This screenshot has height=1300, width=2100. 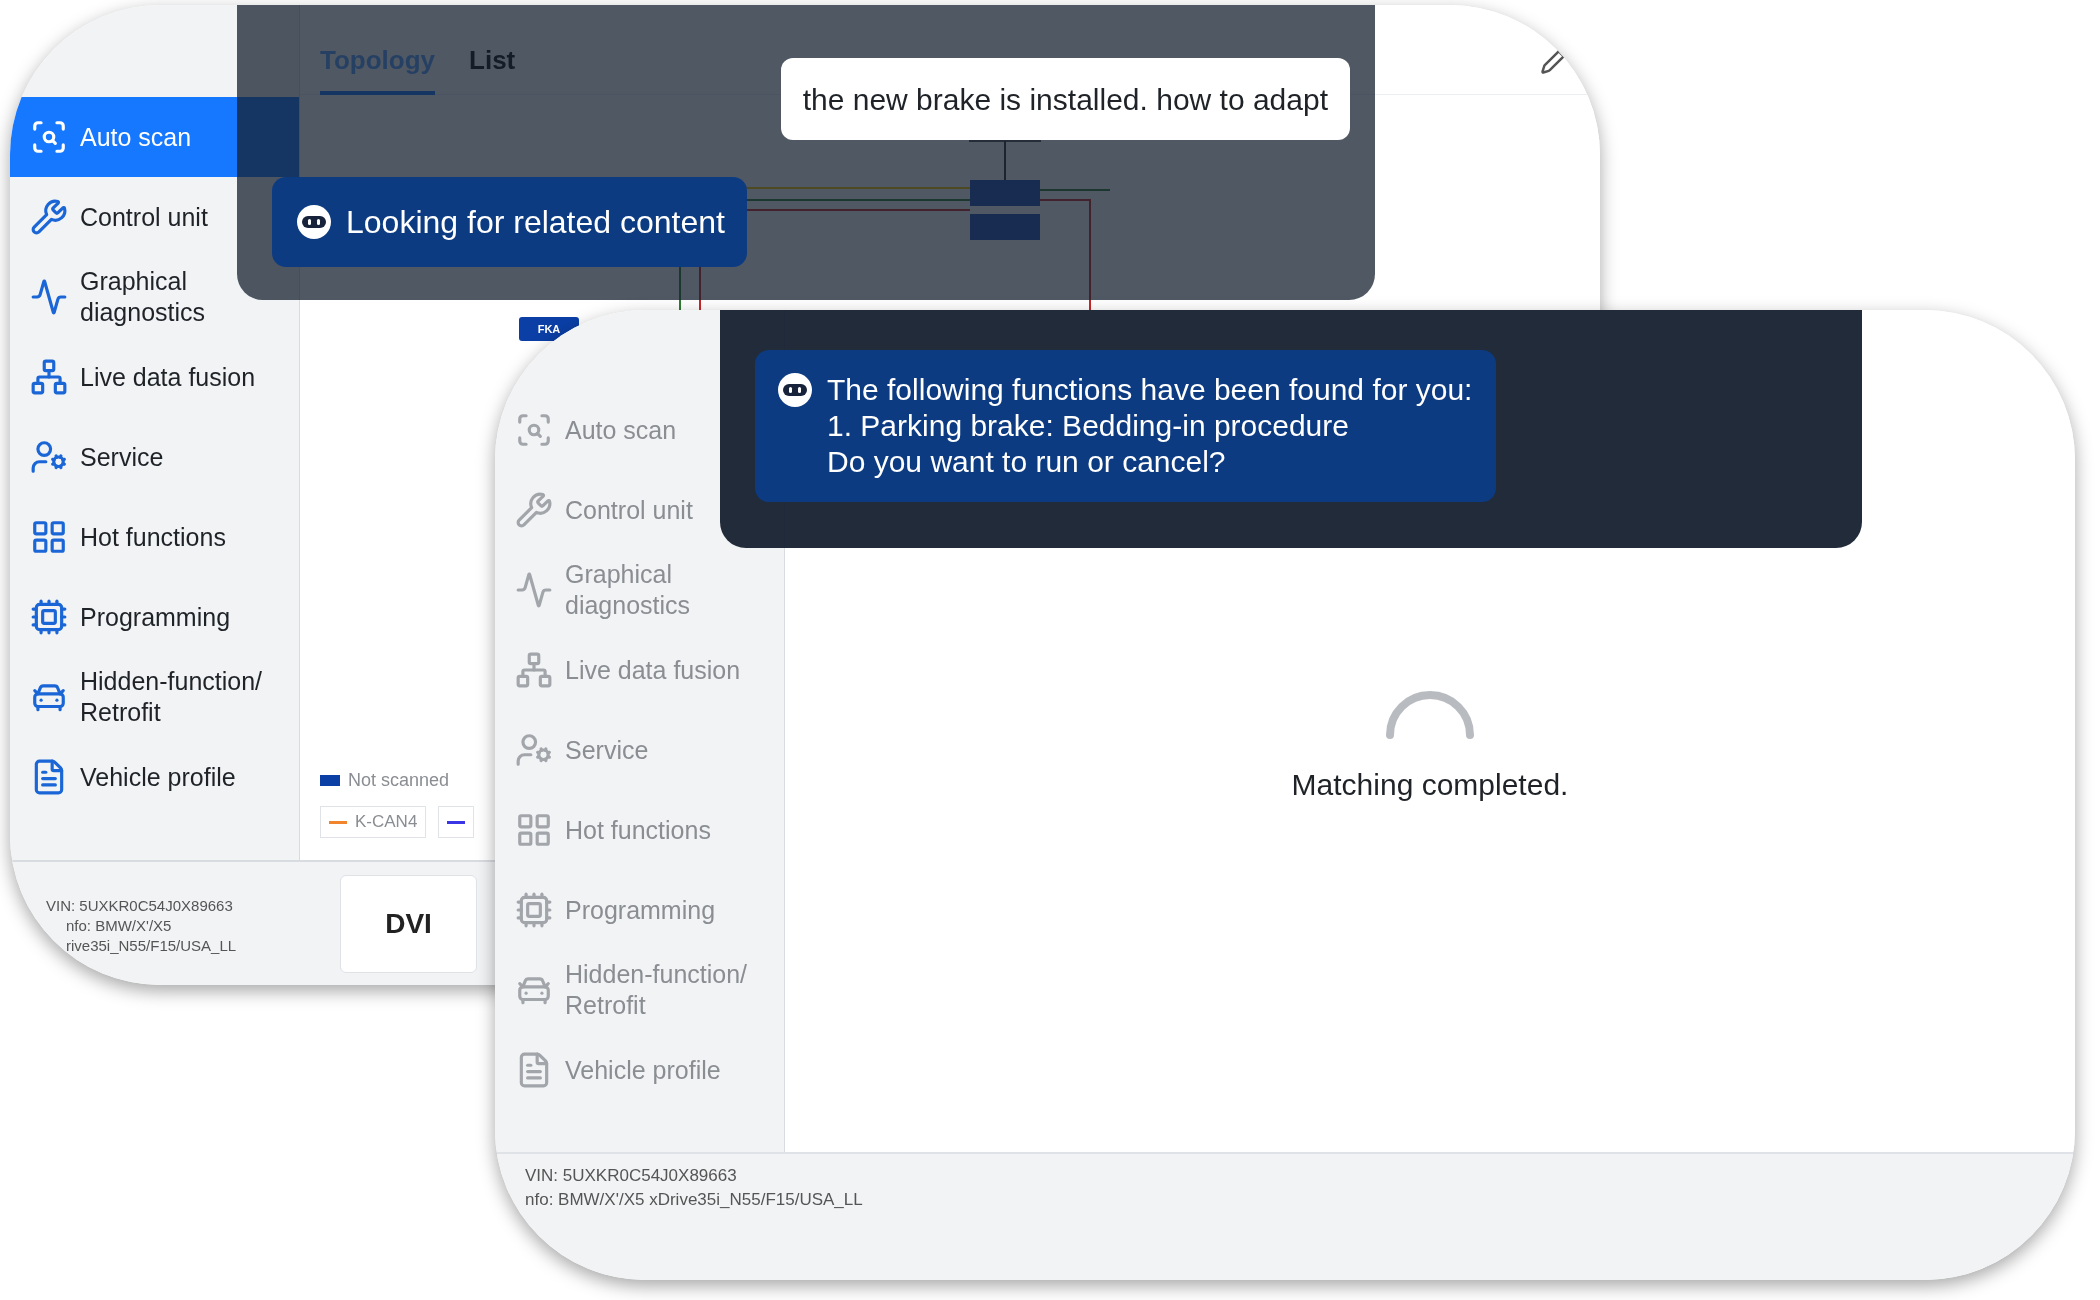 What do you see at coordinates (1027, 462) in the screenshot?
I see `message-line: Do you want to run or cancel?` at bounding box center [1027, 462].